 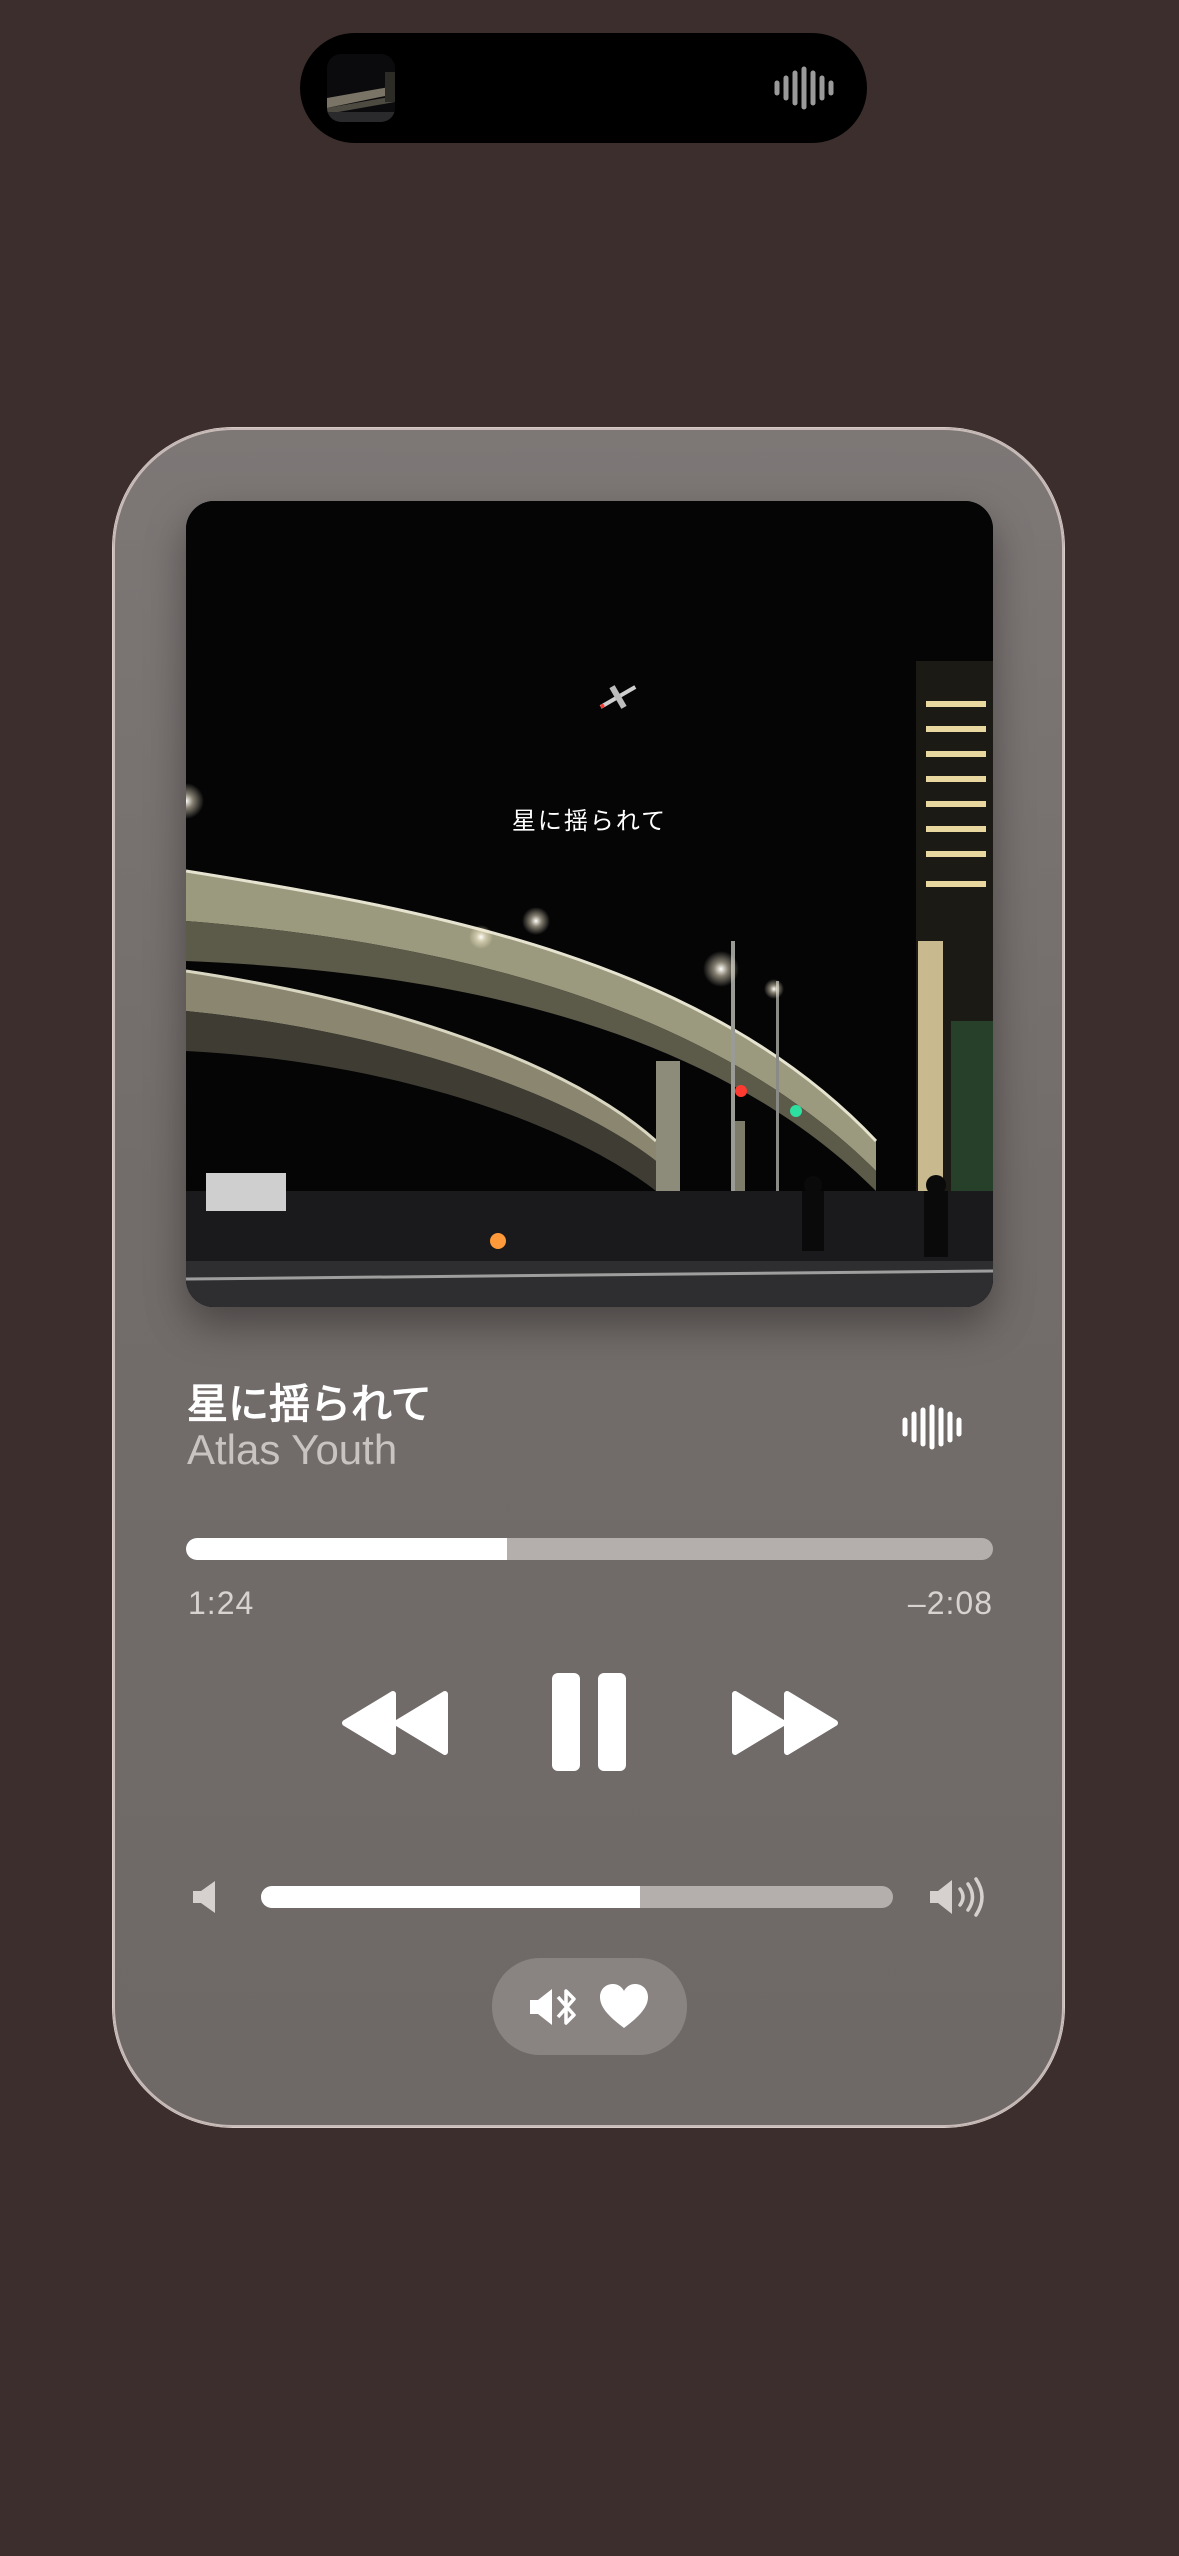 I want to click on speaker-high-icon, so click(x=957, y=1897).